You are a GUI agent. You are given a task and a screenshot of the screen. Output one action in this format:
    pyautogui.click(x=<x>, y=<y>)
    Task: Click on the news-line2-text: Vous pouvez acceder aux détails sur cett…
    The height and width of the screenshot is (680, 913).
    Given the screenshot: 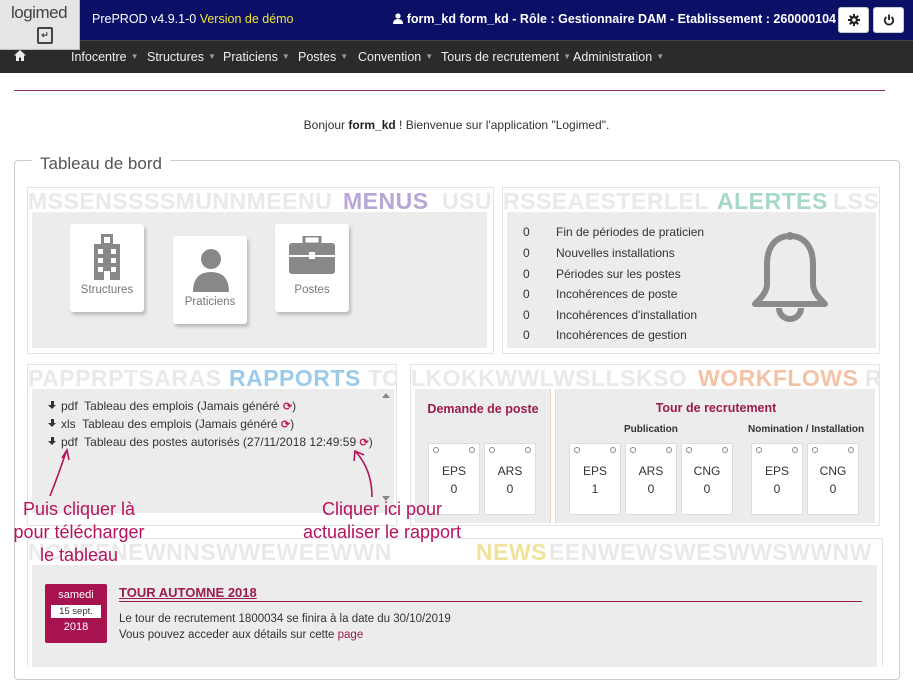 What is the action you would take?
    pyautogui.click(x=228, y=635)
    